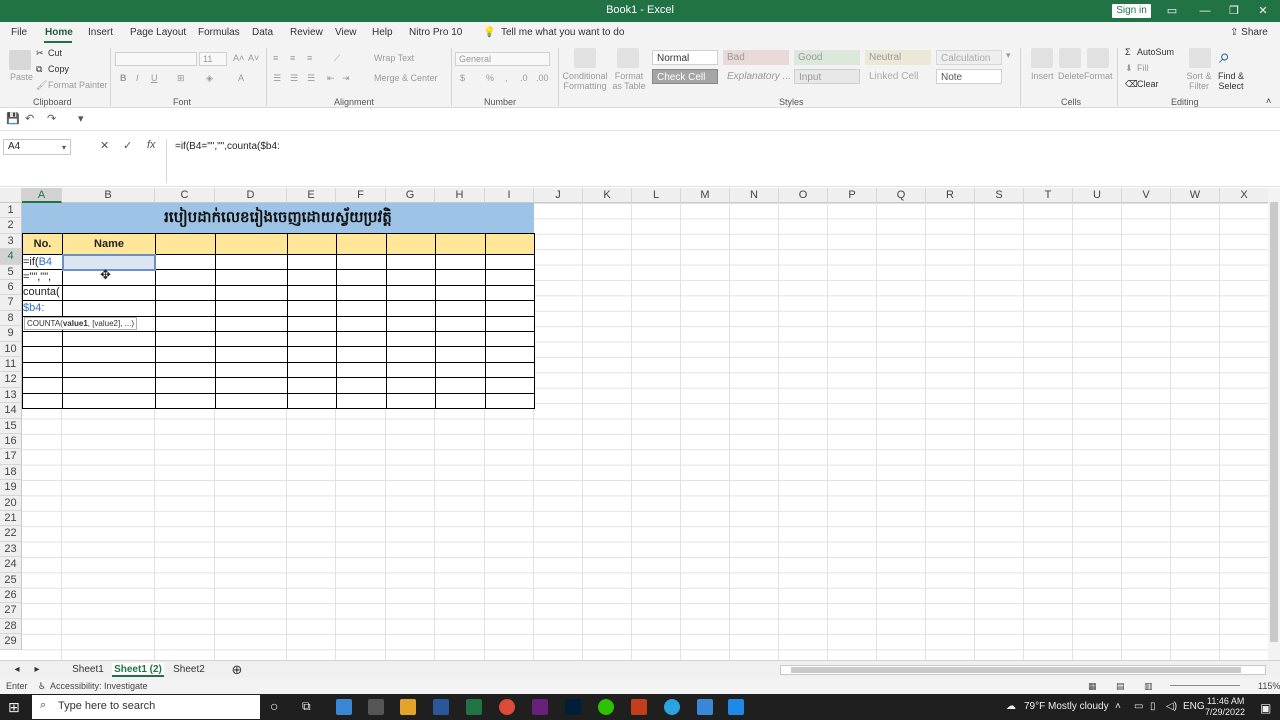 Image resolution: width=1280 pixels, height=720 pixels. What do you see at coordinates (309, 58) in the screenshot?
I see `align-bottom-icon: ≡` at bounding box center [309, 58].